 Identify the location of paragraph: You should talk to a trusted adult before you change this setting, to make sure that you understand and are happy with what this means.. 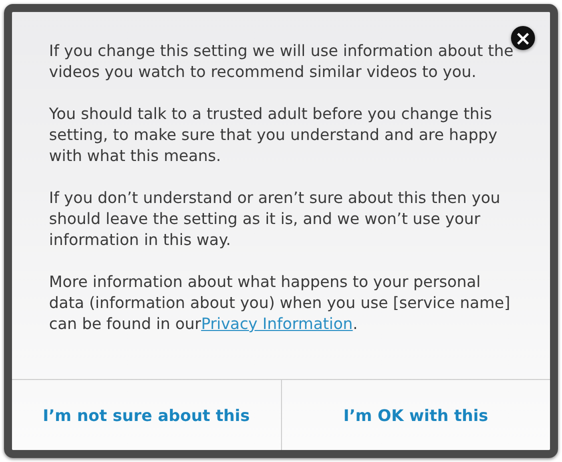
(273, 135).